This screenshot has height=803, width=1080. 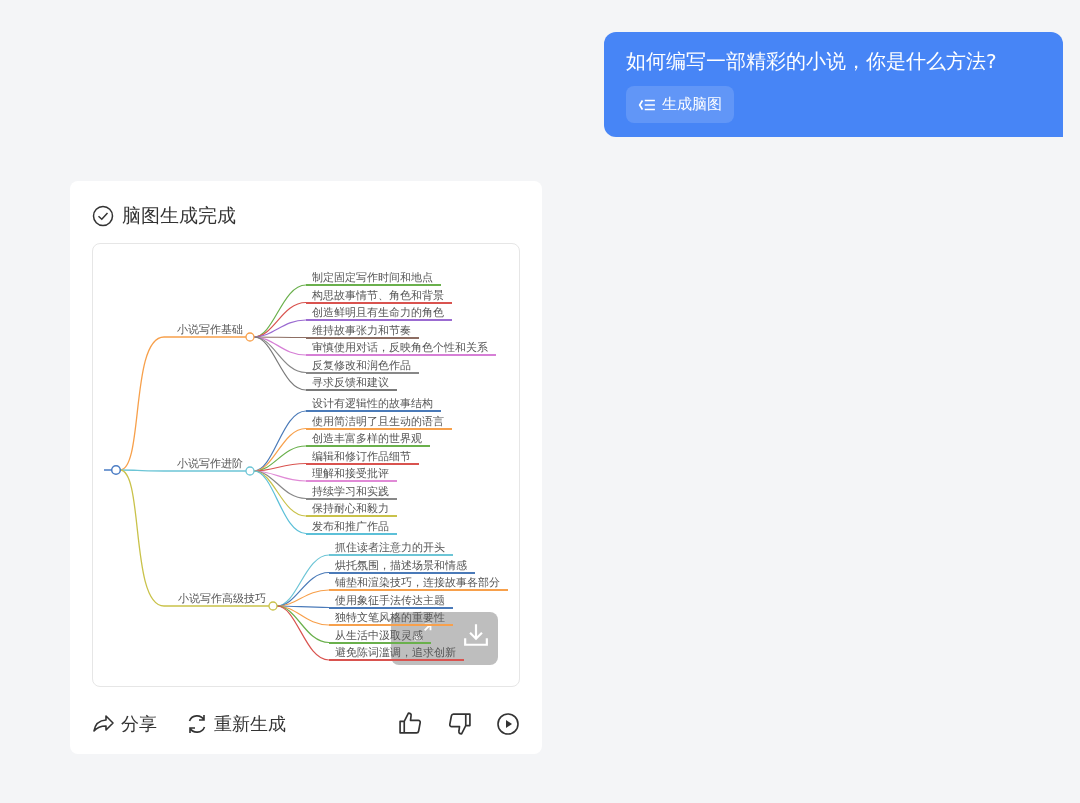 What do you see at coordinates (210, 329) in the screenshot?
I see `node-label: 小说写作基础` at bounding box center [210, 329].